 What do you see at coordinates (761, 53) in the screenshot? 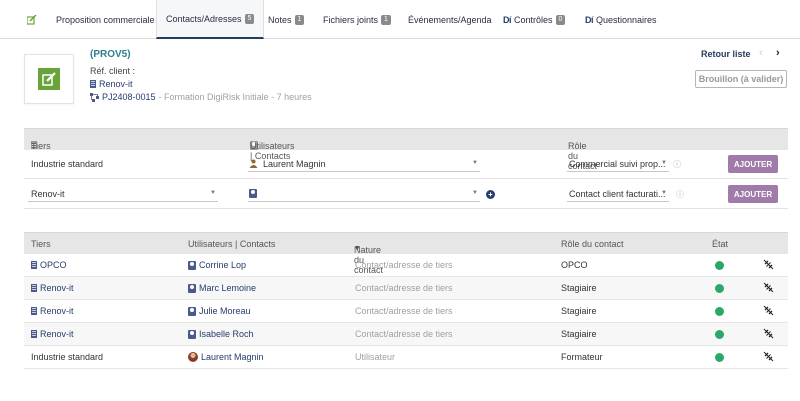
I see `prev-arrow-icon: ‹` at bounding box center [761, 53].